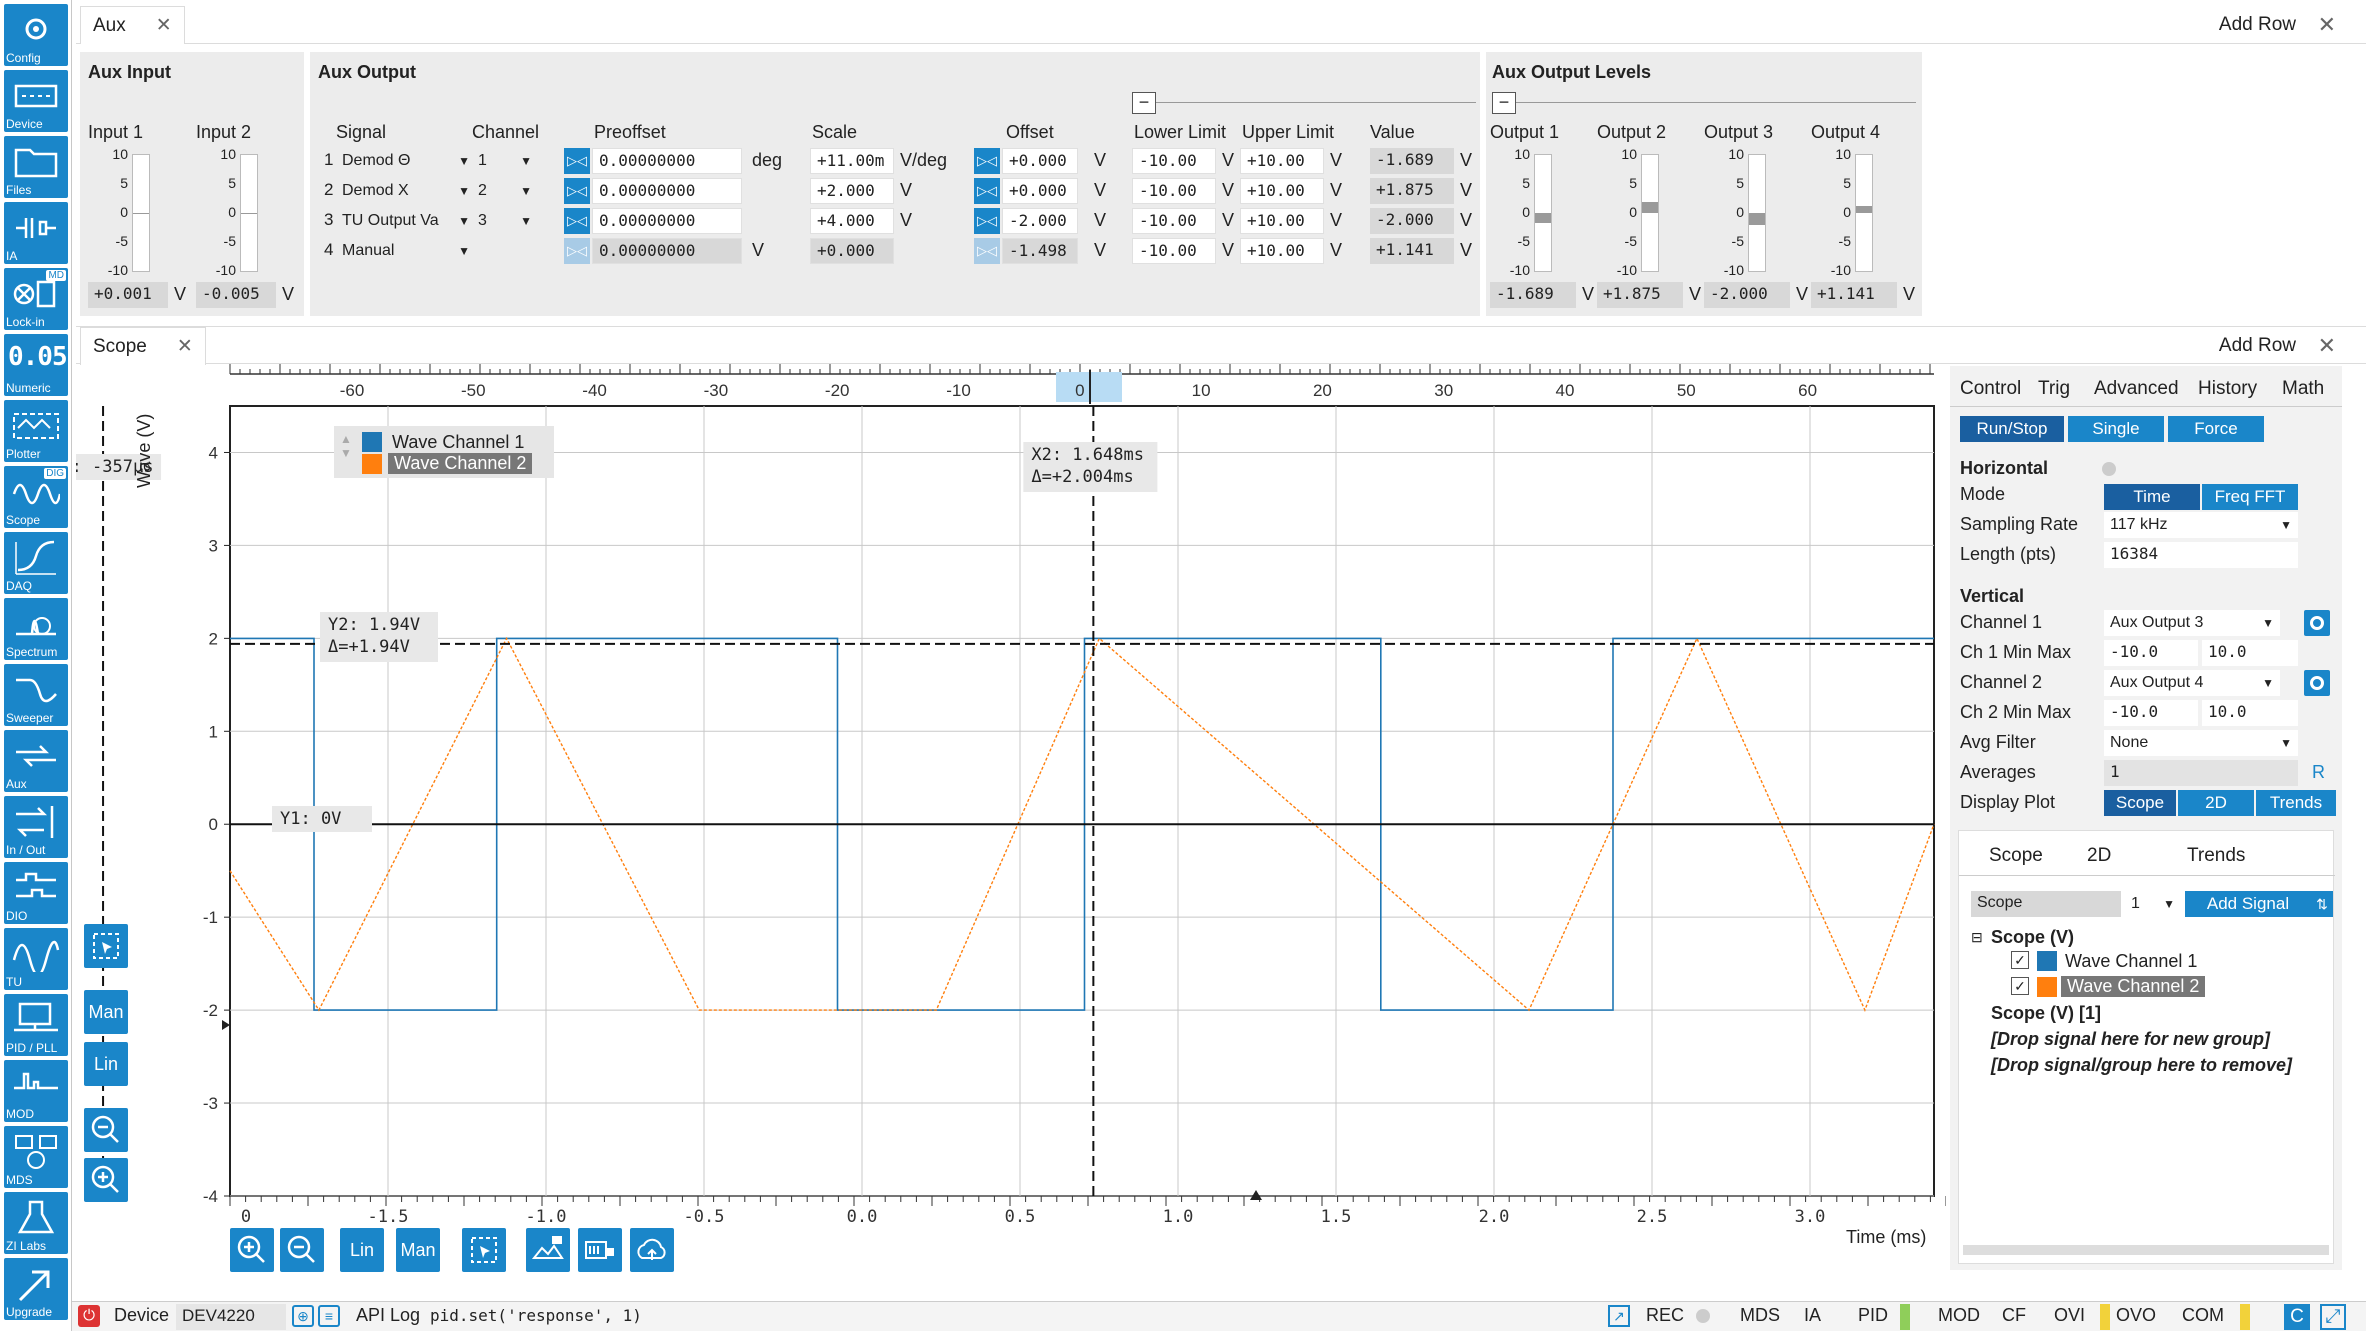 The image size is (2366, 1331). I want to click on tab-math: Math, so click(2303, 389).